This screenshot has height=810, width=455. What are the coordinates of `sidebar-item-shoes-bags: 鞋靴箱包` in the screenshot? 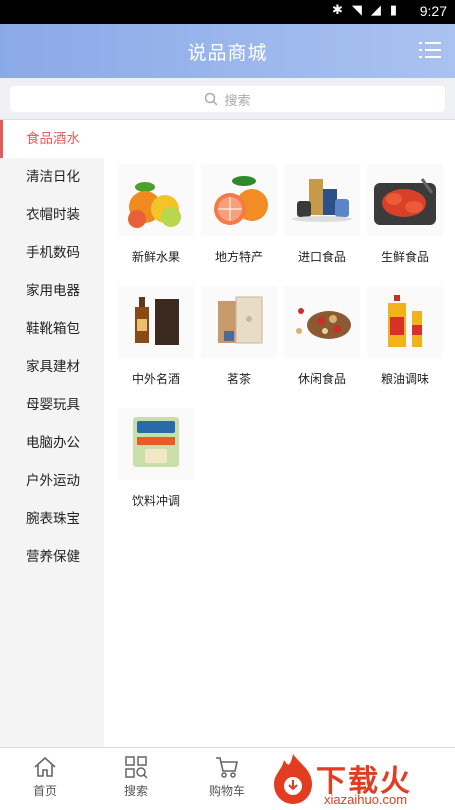 It's located at (52, 329).